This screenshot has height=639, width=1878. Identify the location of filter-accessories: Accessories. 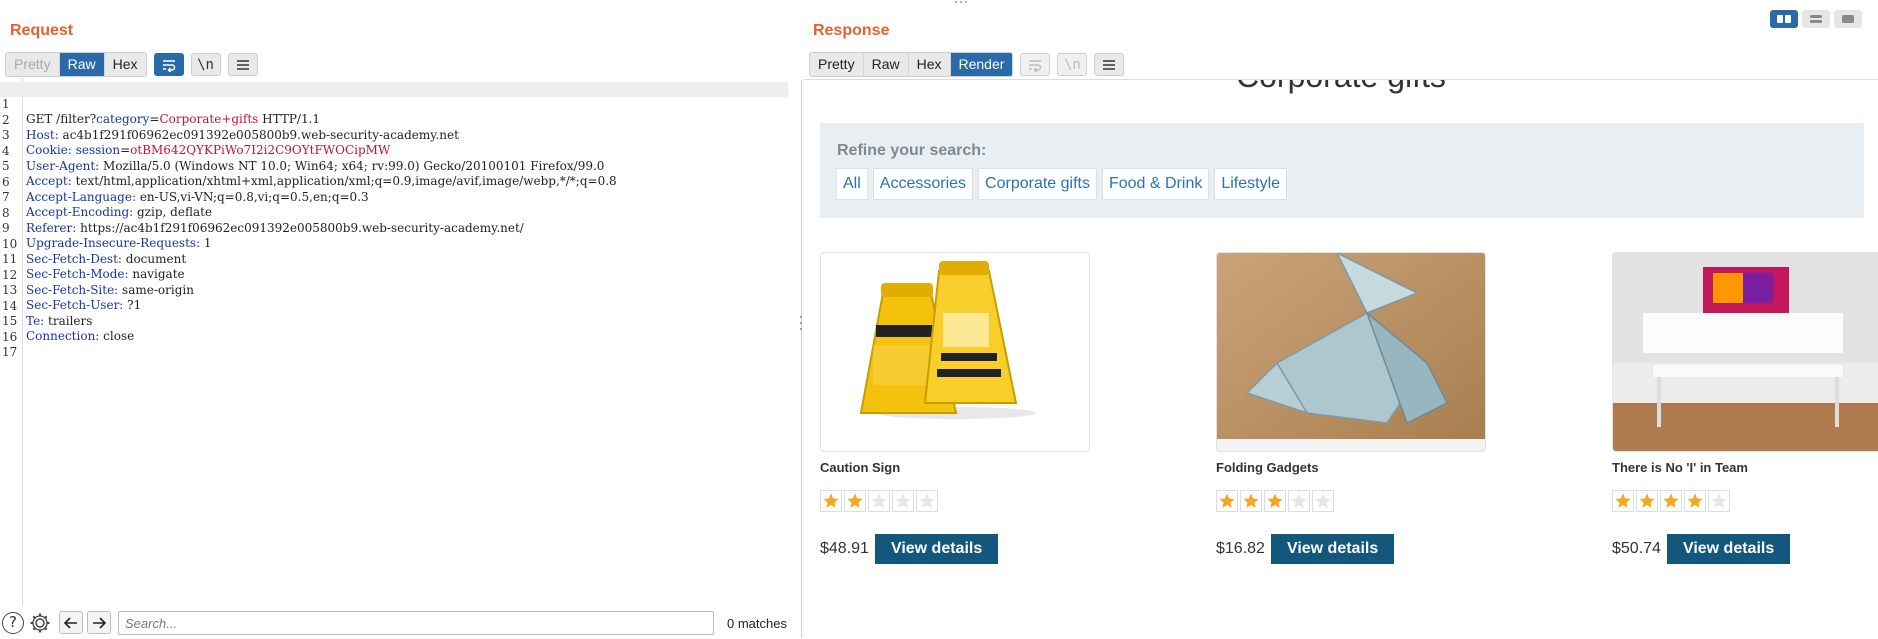
(923, 184).